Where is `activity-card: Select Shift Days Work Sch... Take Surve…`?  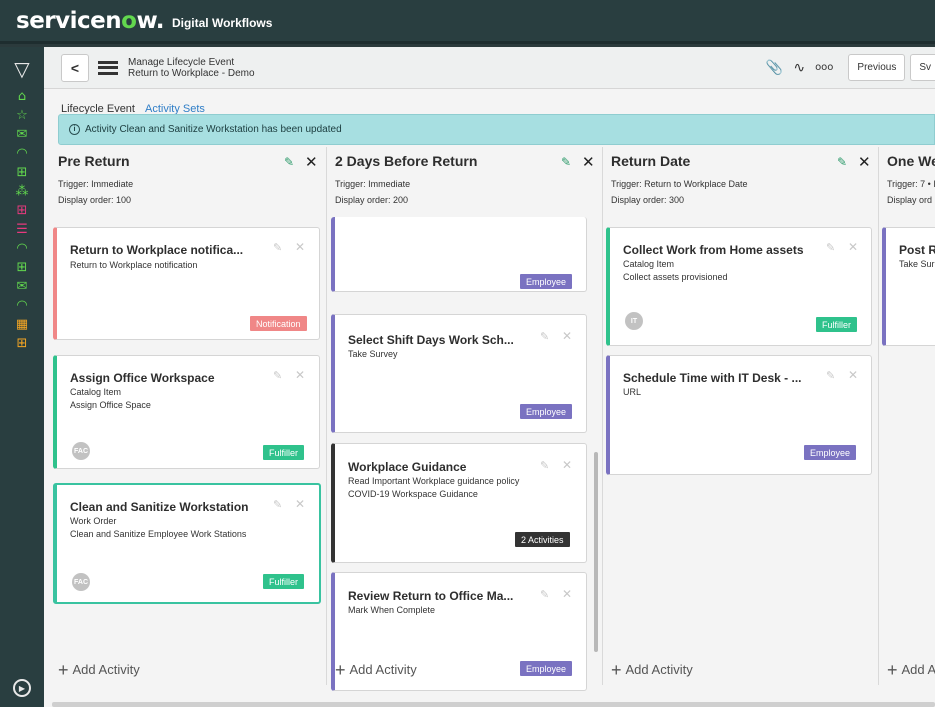
activity-card: Select Shift Days Work Sch... Take Surve… is located at coordinates (459, 373).